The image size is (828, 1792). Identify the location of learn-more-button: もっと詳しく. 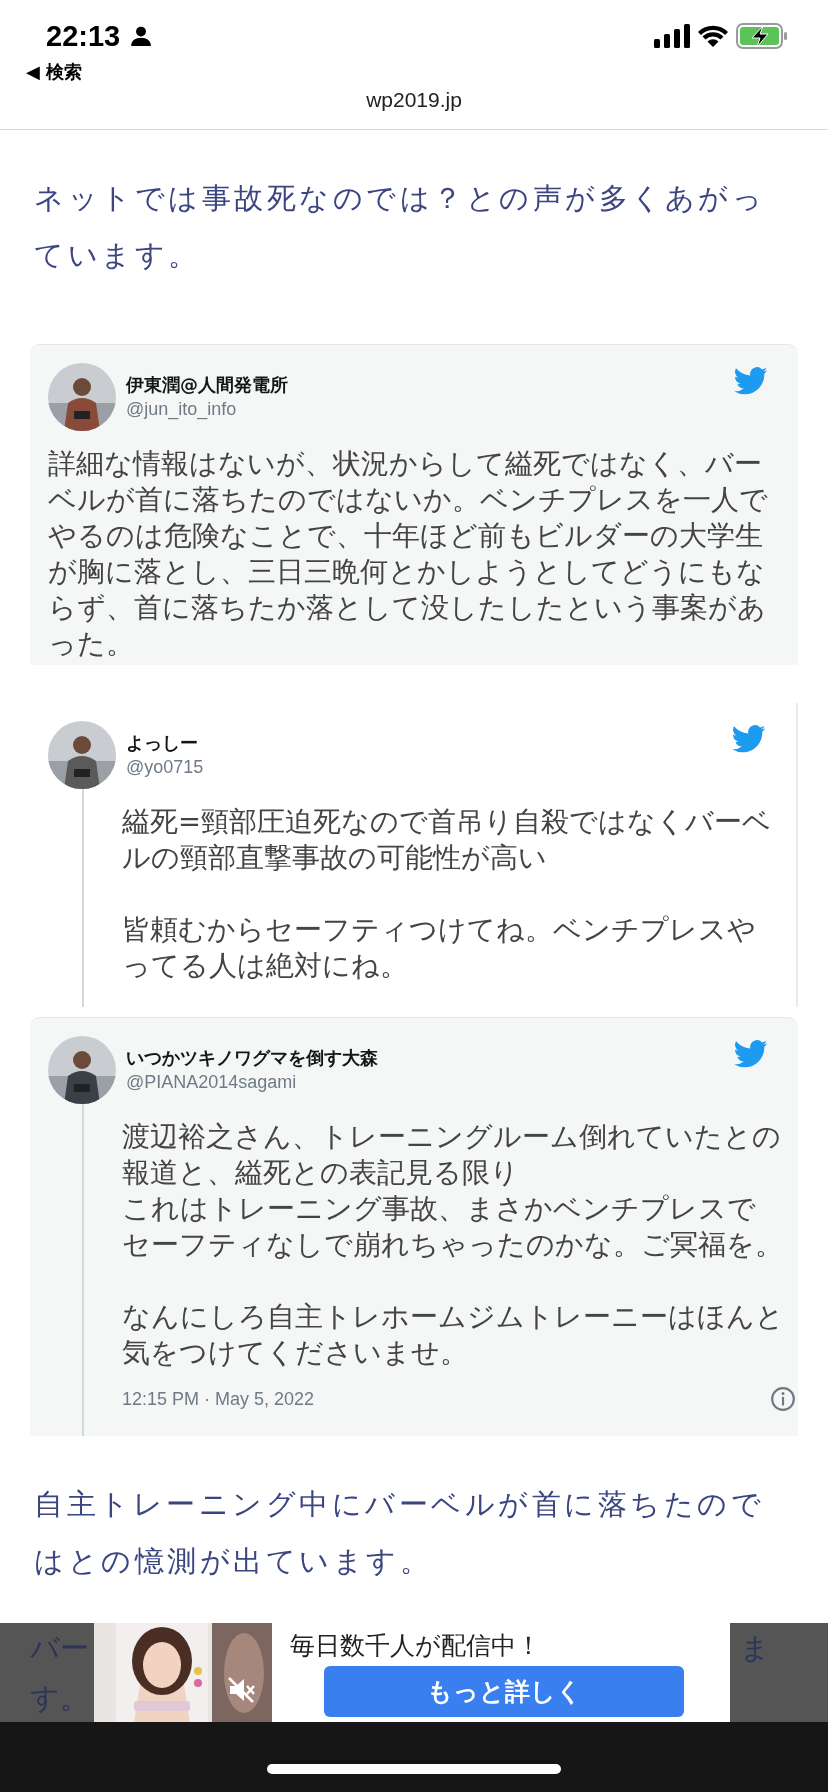
(504, 1691).